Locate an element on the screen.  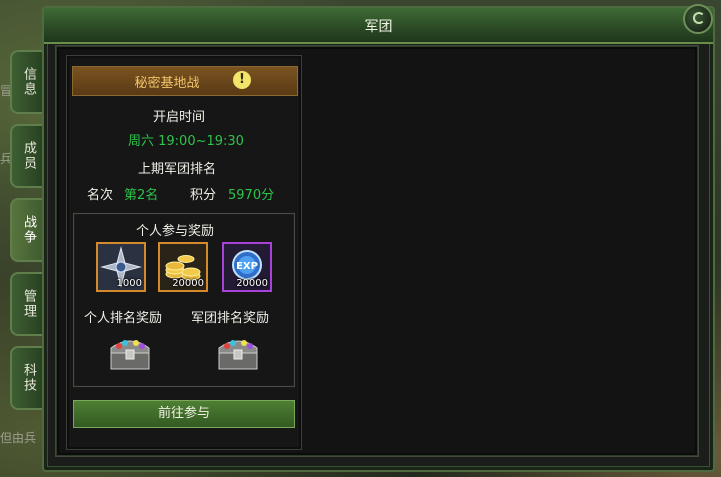
tab-war: 战争 is located at coordinates (27, 230).